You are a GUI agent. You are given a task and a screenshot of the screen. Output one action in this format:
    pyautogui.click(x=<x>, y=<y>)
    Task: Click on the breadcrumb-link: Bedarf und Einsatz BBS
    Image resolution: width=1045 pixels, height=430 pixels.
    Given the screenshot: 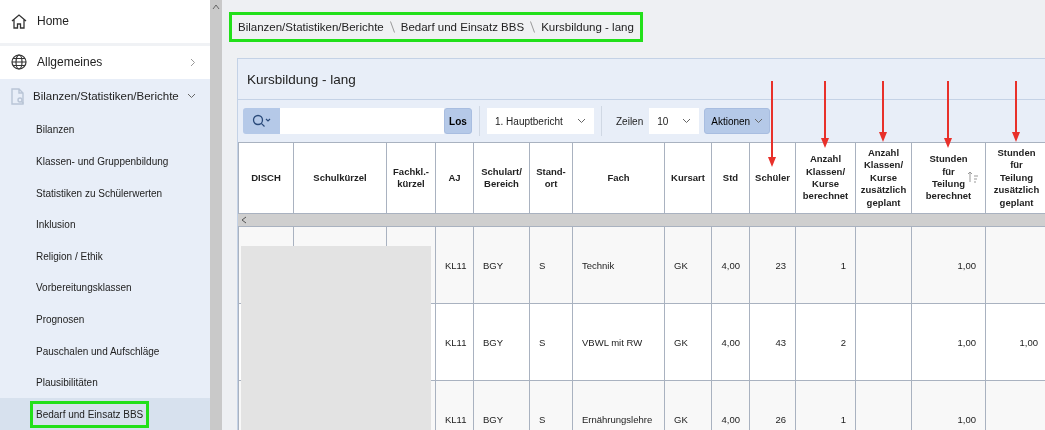 What is the action you would take?
    pyautogui.click(x=462, y=27)
    